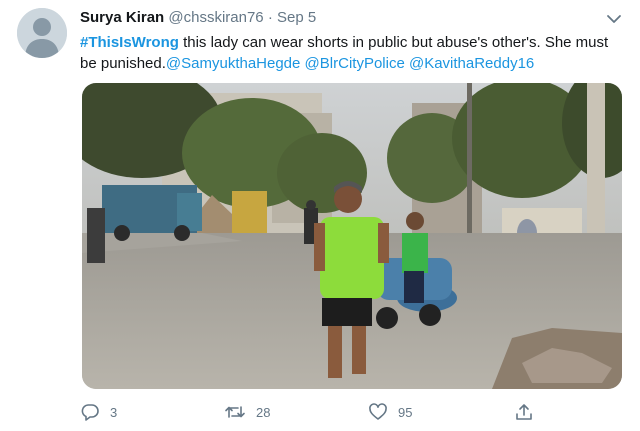 The height and width of the screenshot is (431, 640). Describe the element at coordinates (320, 412) in the screenshot. I see `tweet-actions: 3 28 95` at that location.